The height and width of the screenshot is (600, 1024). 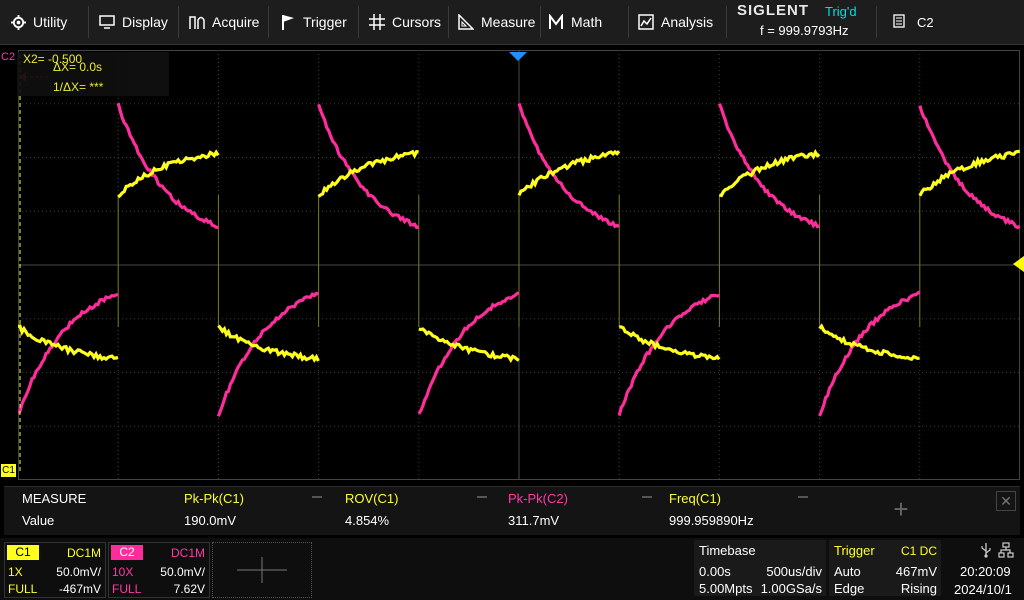 I want to click on measure-item: ROV(C1) 4.854%, so click(x=412, y=511).